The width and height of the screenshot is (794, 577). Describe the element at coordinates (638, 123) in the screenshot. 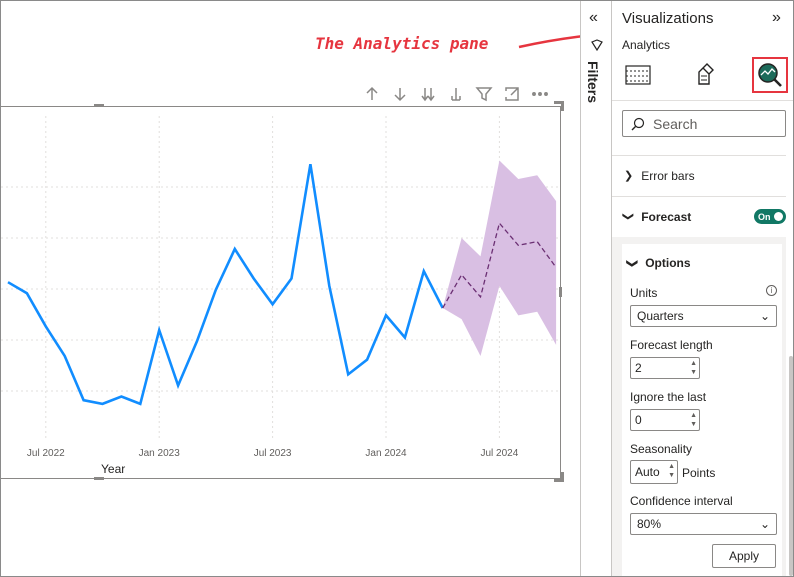

I see `search-icon` at that location.